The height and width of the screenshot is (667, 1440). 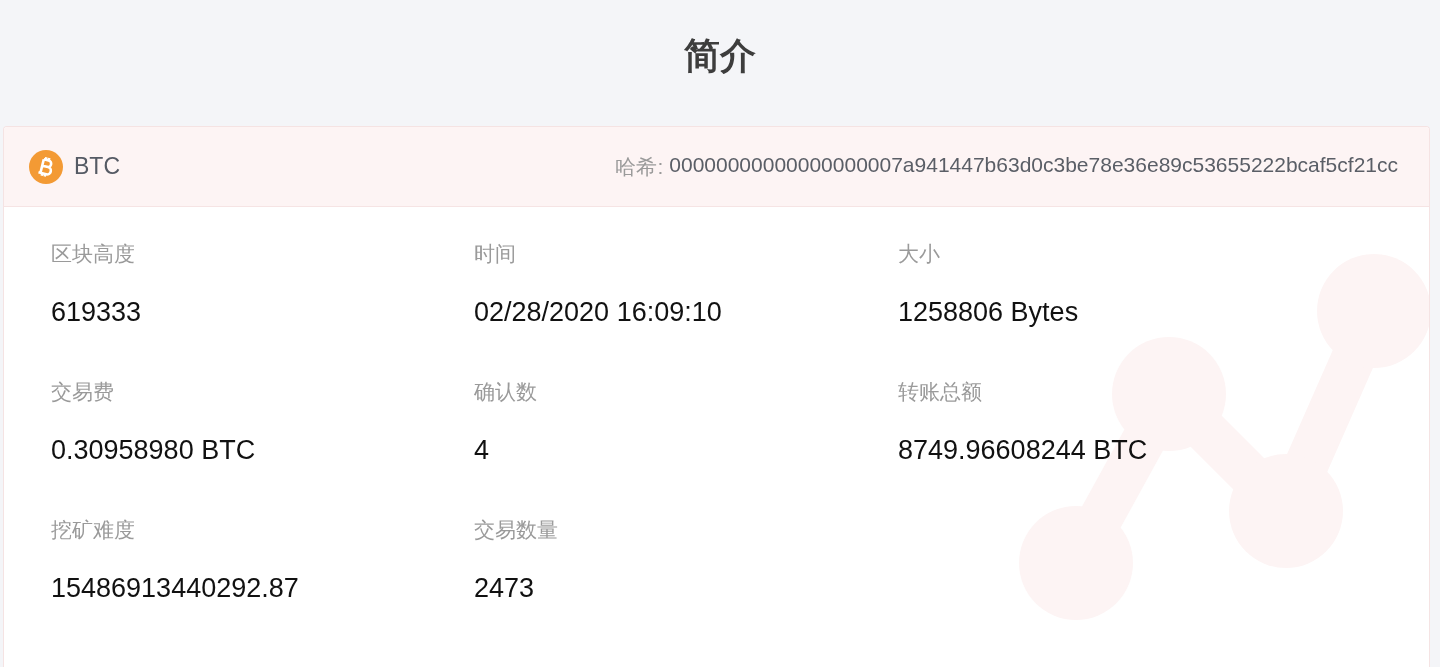 What do you see at coordinates (639, 166) in the screenshot?
I see `hash-label: 哈希:` at bounding box center [639, 166].